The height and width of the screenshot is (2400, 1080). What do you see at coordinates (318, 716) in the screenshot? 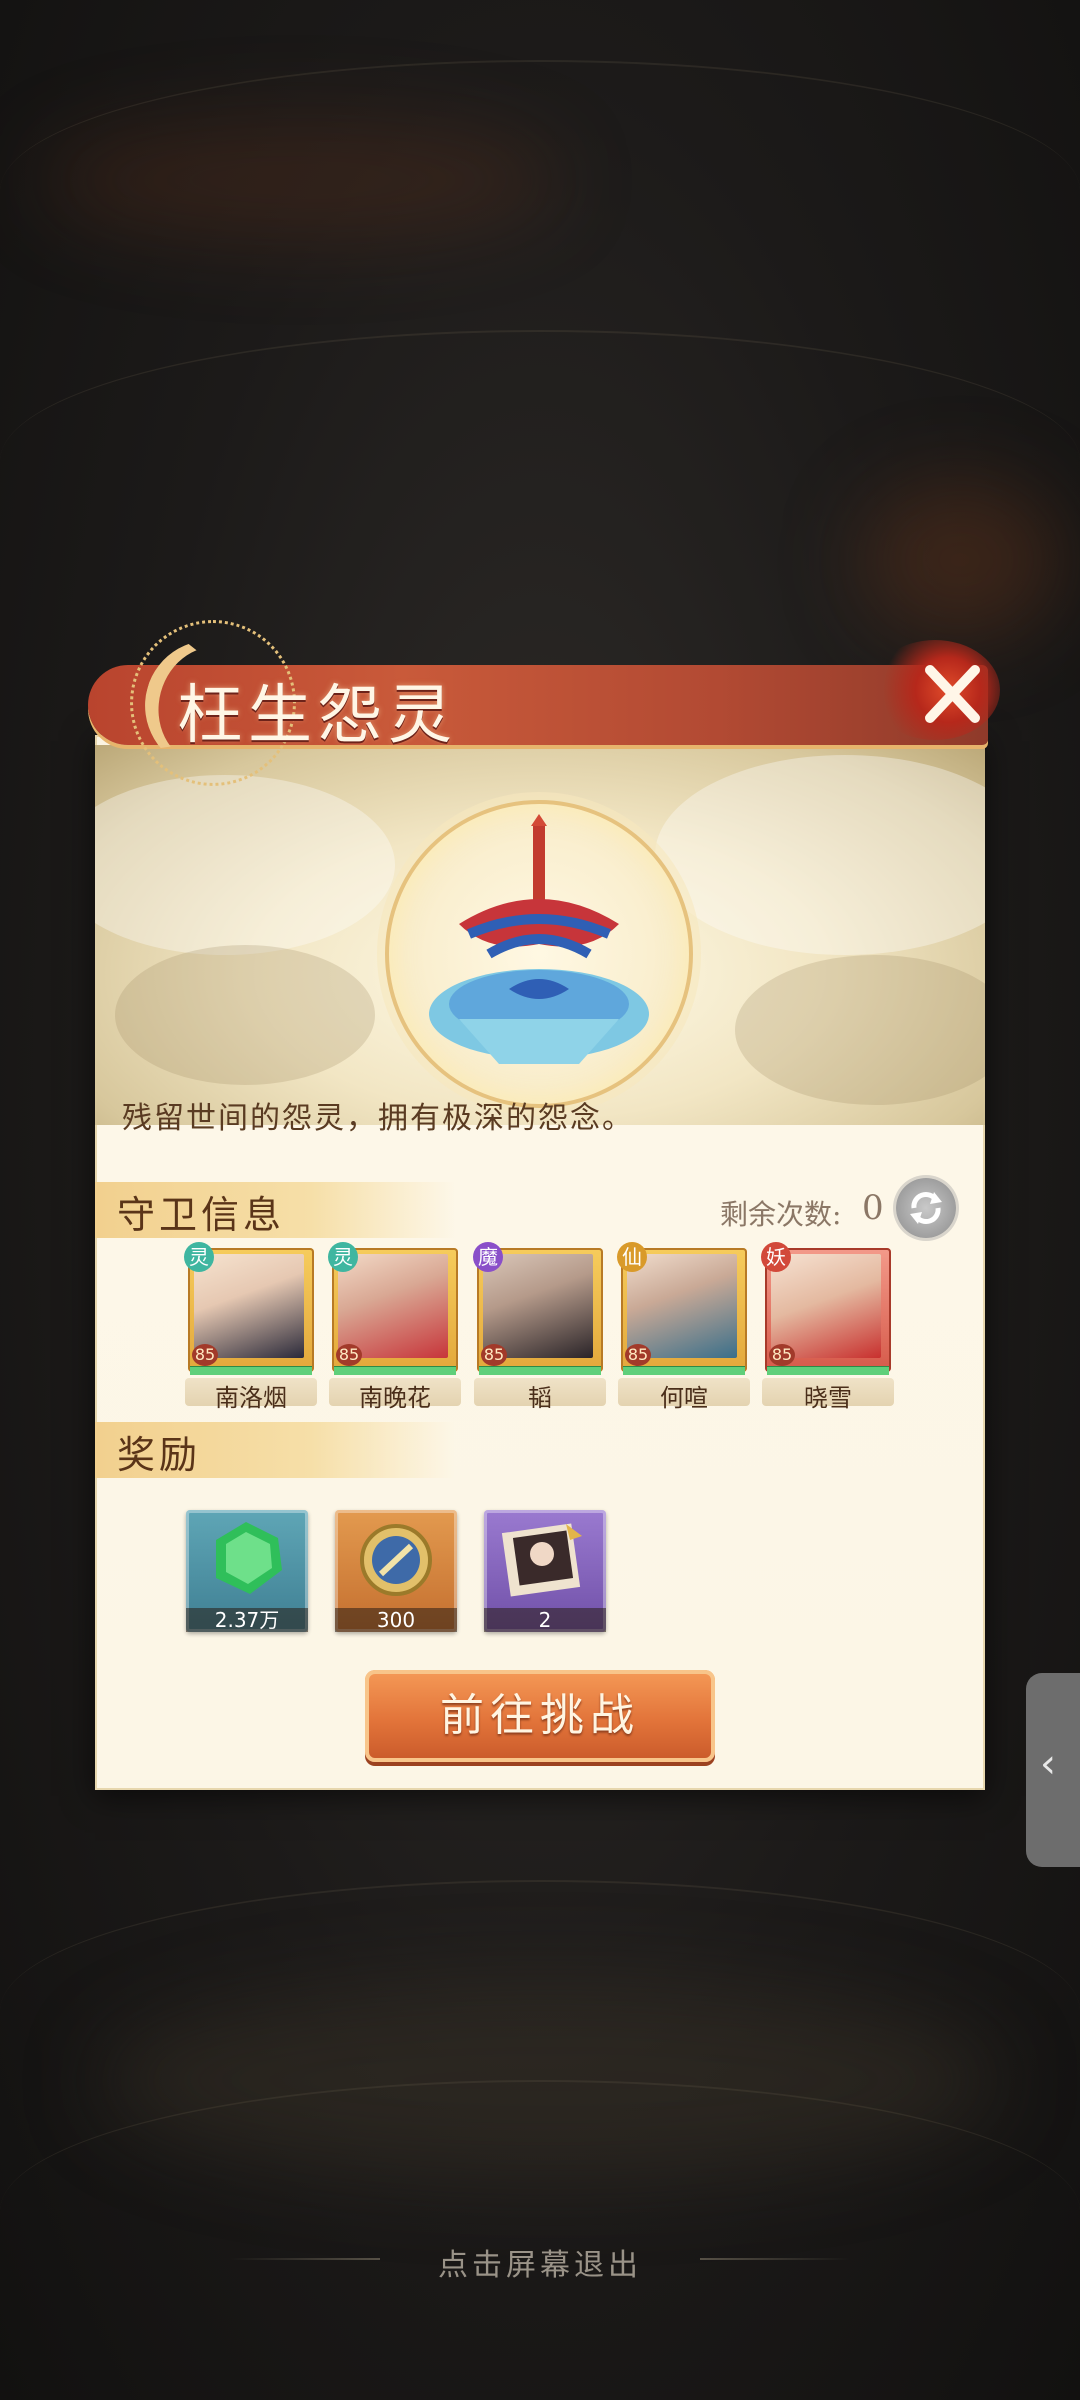
I see `dialog-title: 枉生怨灵` at bounding box center [318, 716].